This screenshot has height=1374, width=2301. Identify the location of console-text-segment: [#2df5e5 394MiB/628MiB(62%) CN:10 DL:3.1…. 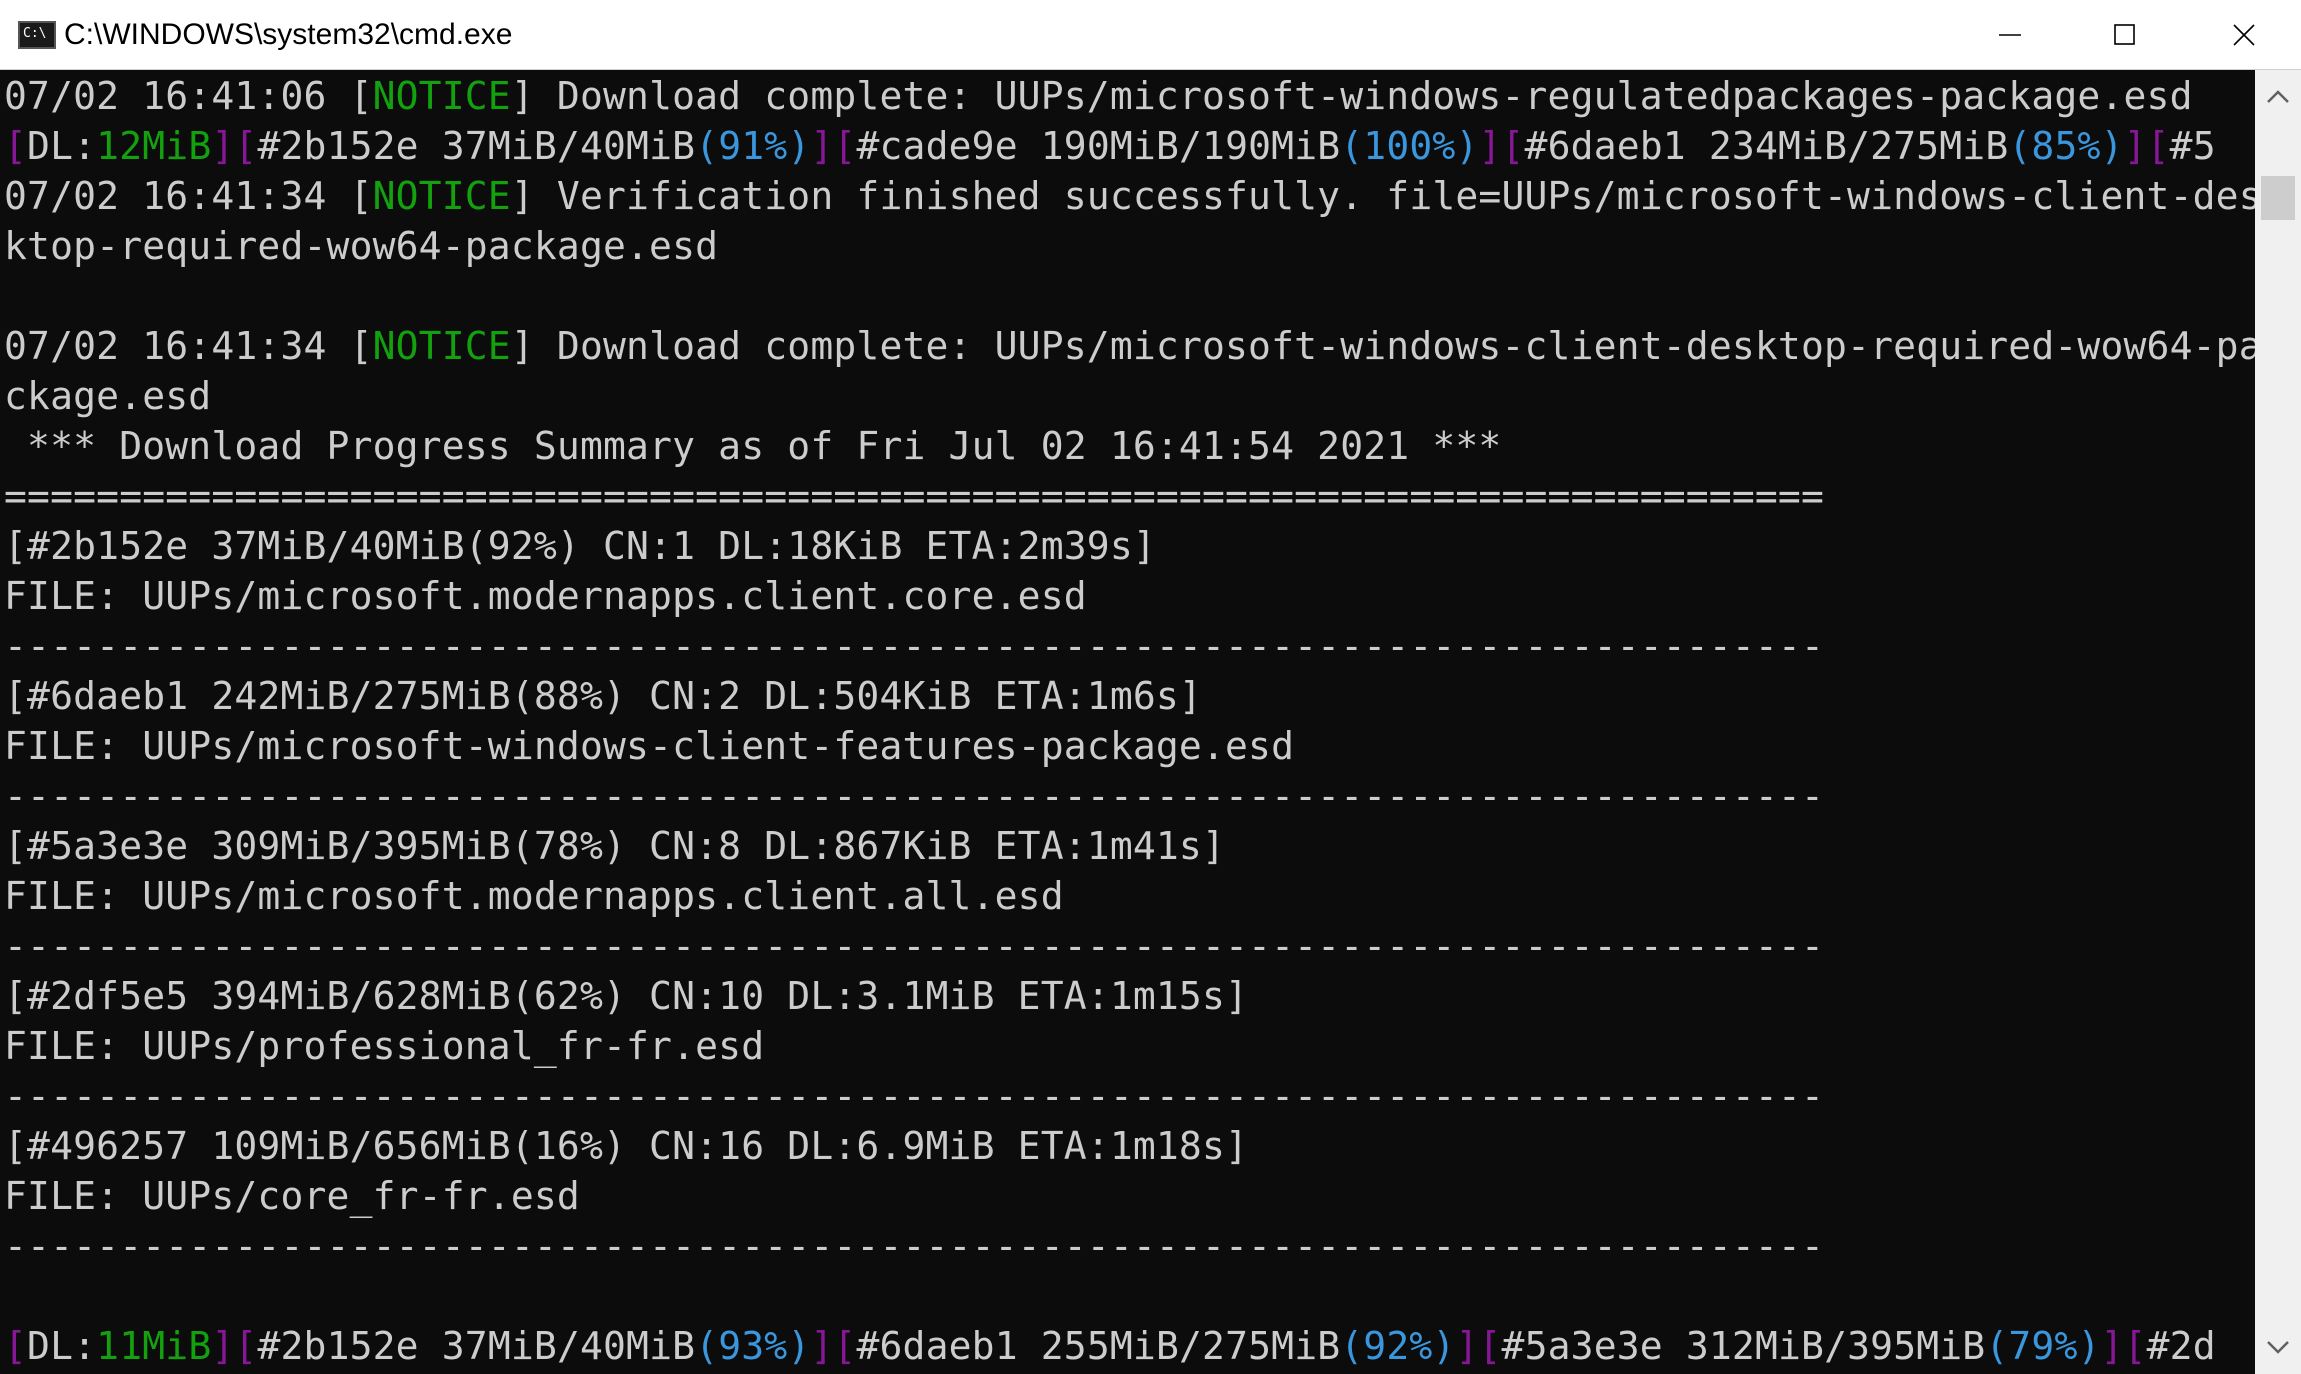
(626, 996).